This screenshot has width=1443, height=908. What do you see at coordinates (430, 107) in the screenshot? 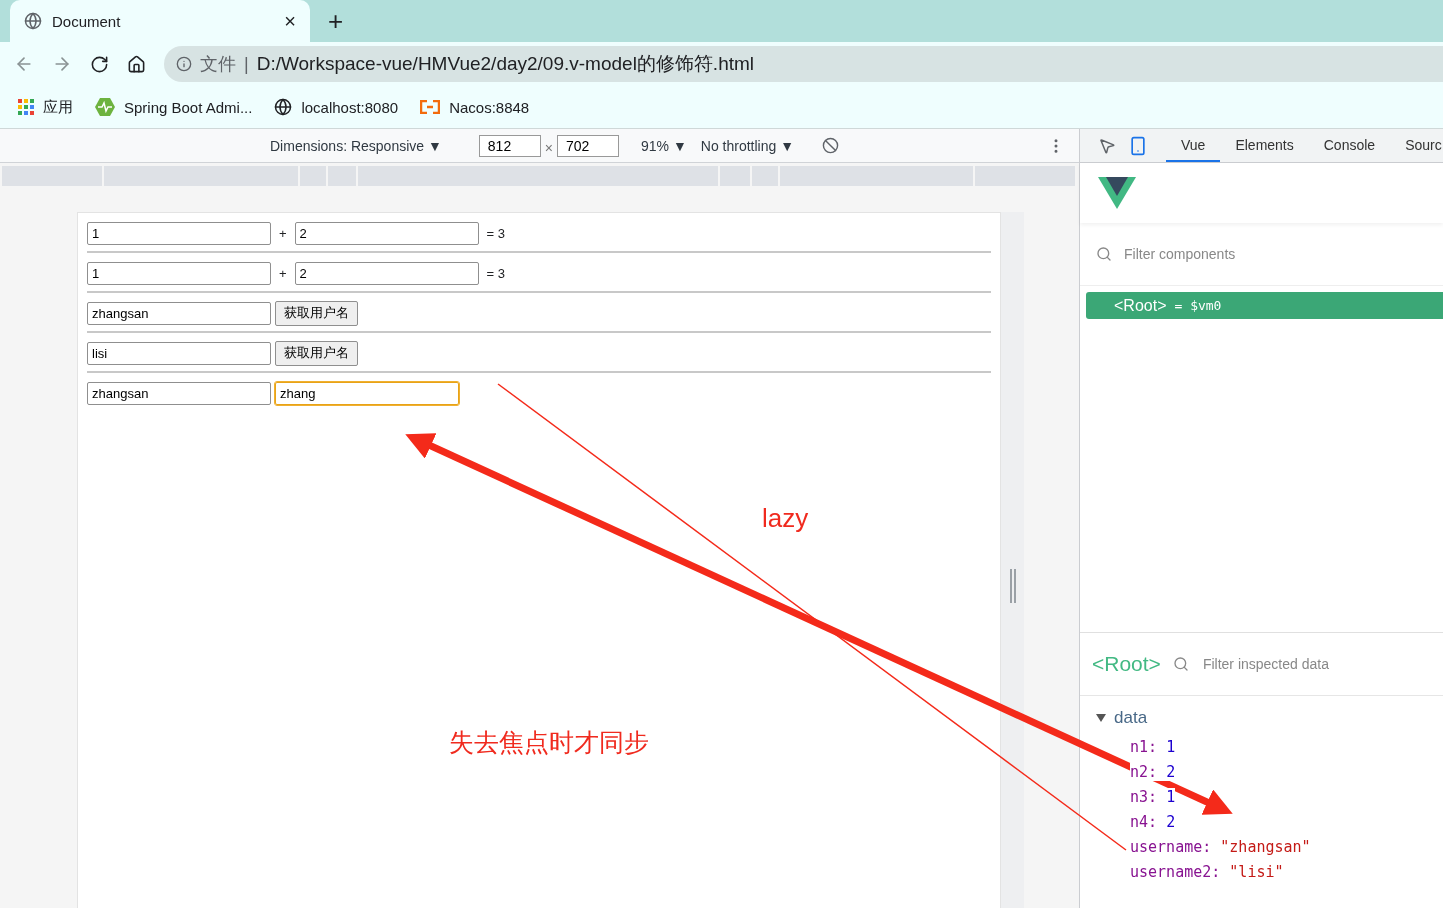
I see `bracket-icon` at bounding box center [430, 107].